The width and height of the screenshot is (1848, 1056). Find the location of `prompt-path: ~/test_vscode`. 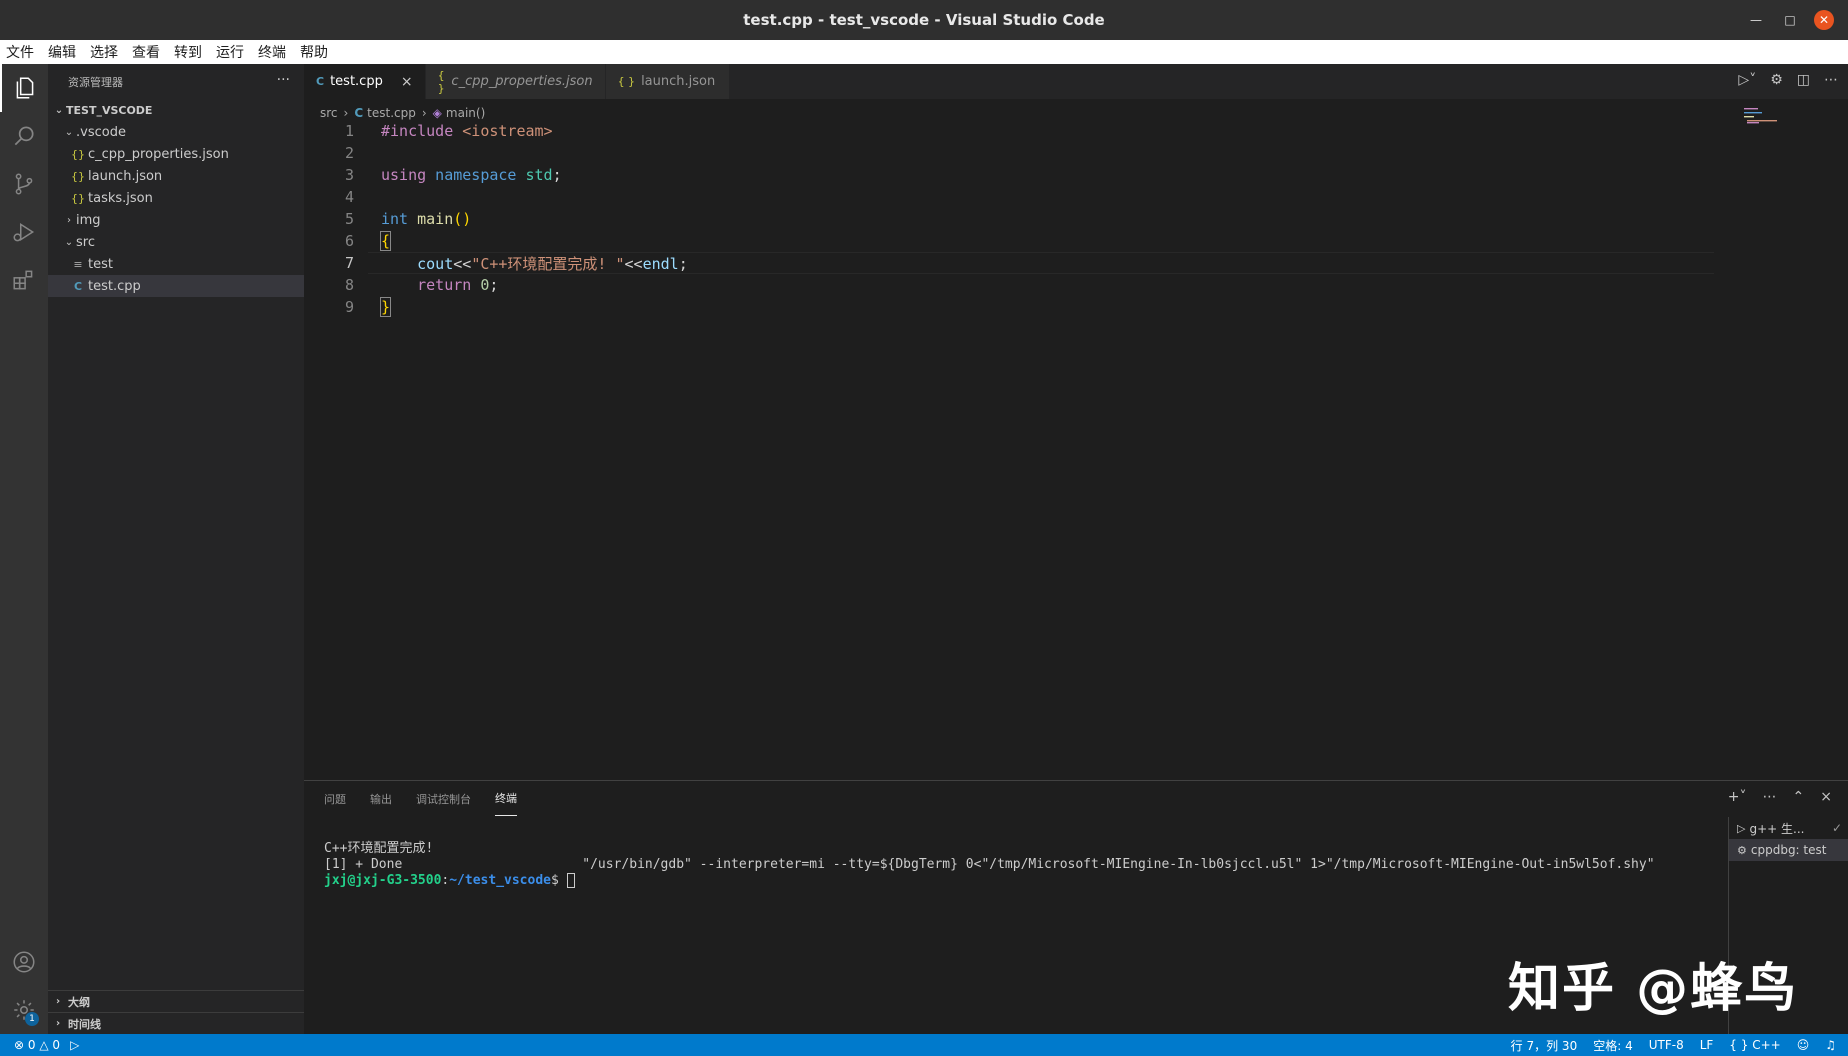

prompt-path: ~/test_vscode is located at coordinates (500, 880).